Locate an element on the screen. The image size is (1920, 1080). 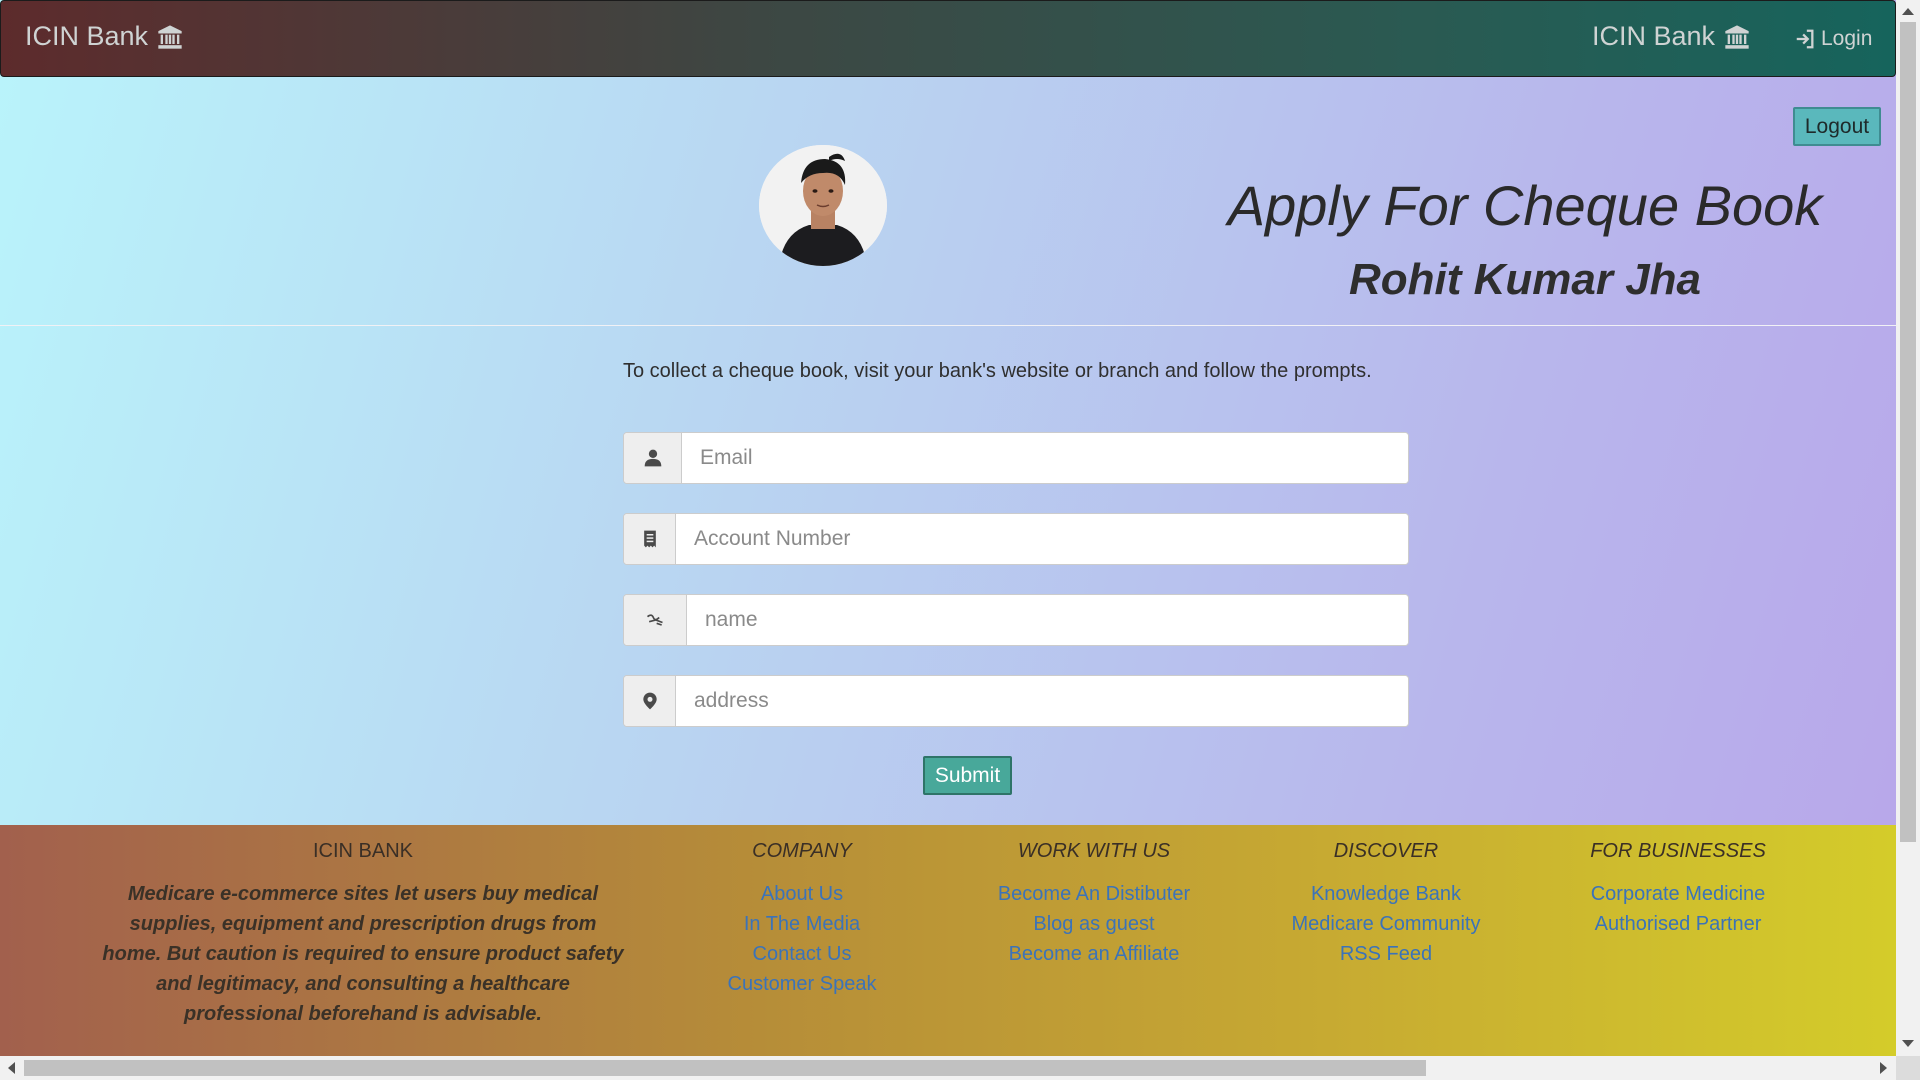
name-input-group is located at coordinates (1016, 620).